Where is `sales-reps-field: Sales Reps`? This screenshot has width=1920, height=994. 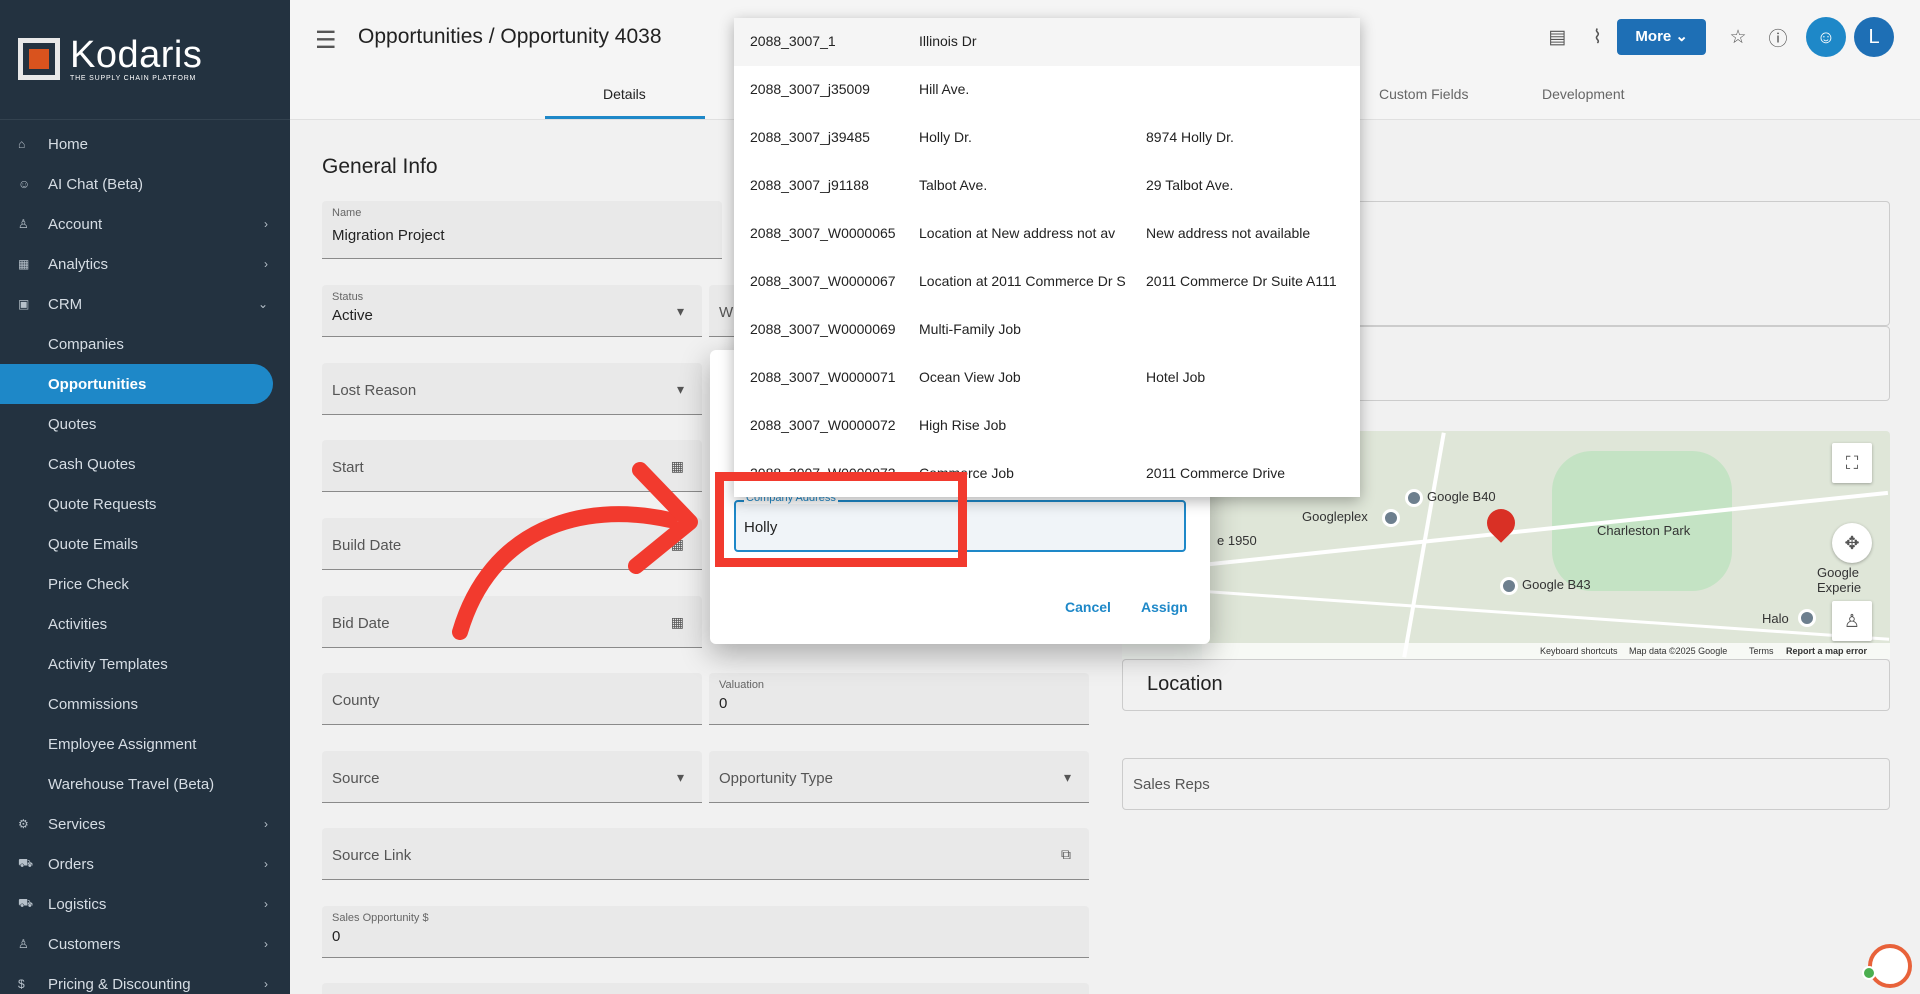 sales-reps-field: Sales Reps is located at coordinates (1506, 784).